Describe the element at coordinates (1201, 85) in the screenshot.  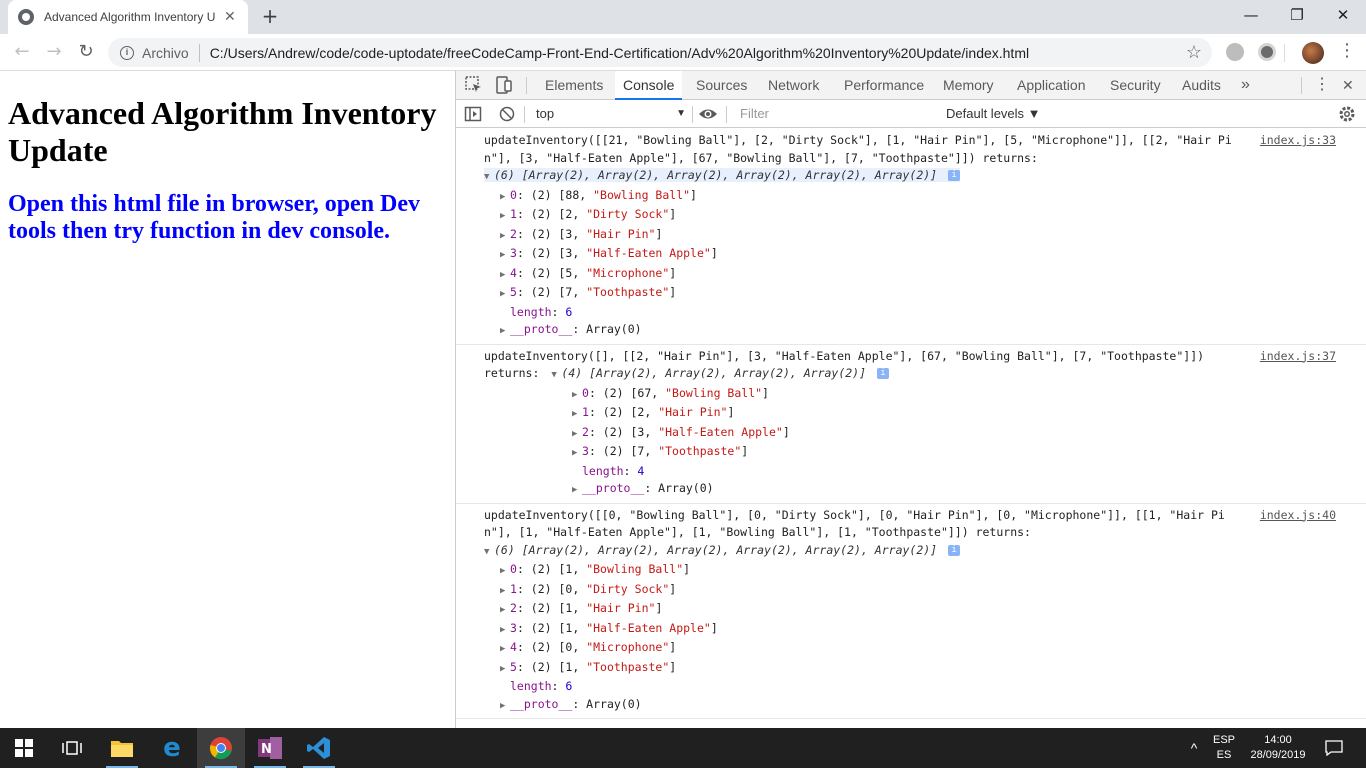
I see `tab-audits: Audits` at that location.